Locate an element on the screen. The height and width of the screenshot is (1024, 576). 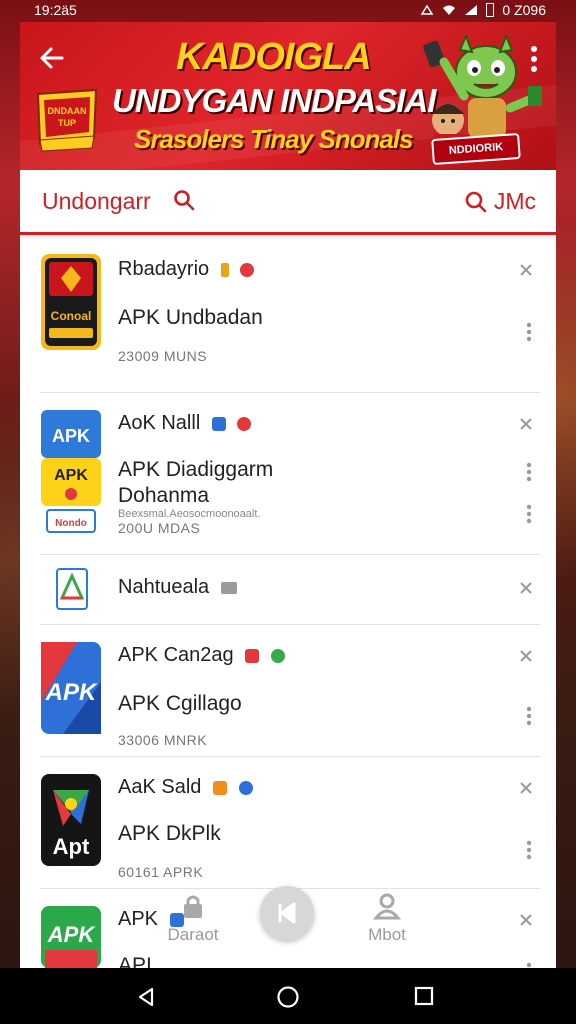
signal-icon is located at coordinates (471, 10).